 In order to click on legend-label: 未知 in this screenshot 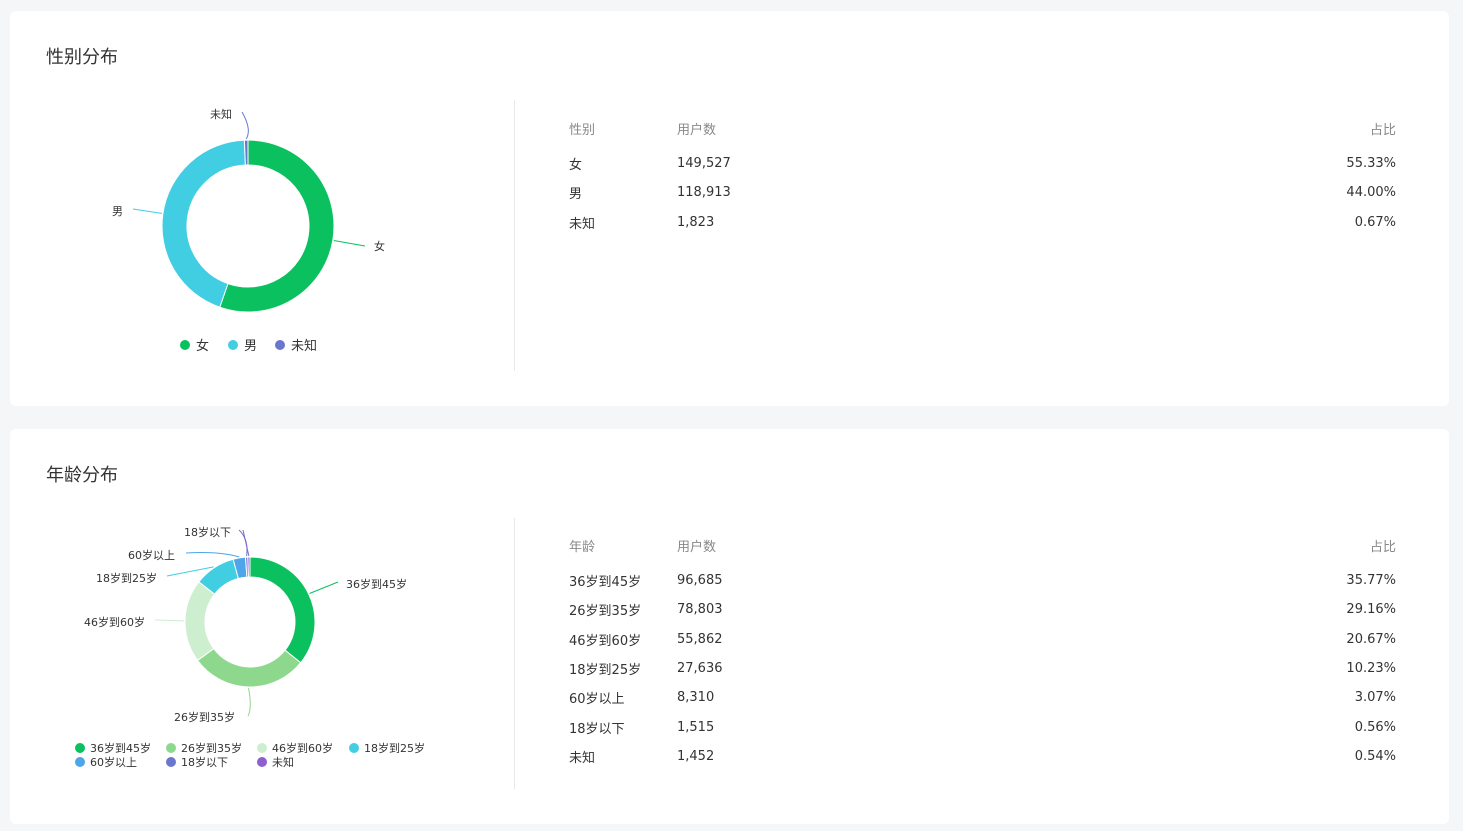, I will do `click(283, 762)`.